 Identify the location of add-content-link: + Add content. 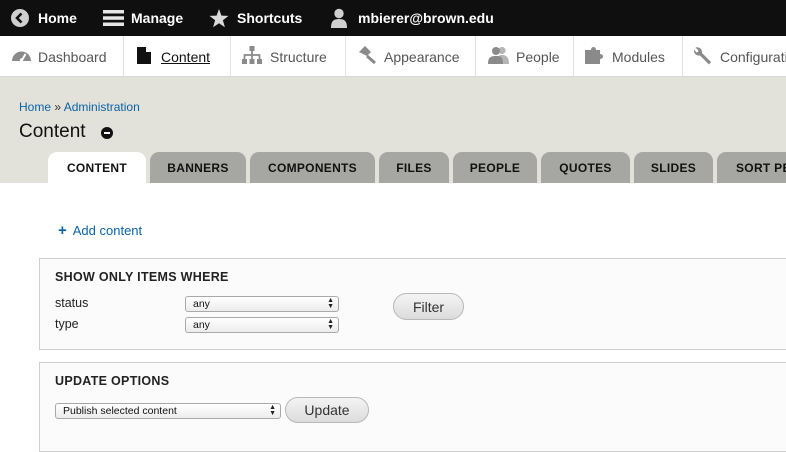
(100, 230).